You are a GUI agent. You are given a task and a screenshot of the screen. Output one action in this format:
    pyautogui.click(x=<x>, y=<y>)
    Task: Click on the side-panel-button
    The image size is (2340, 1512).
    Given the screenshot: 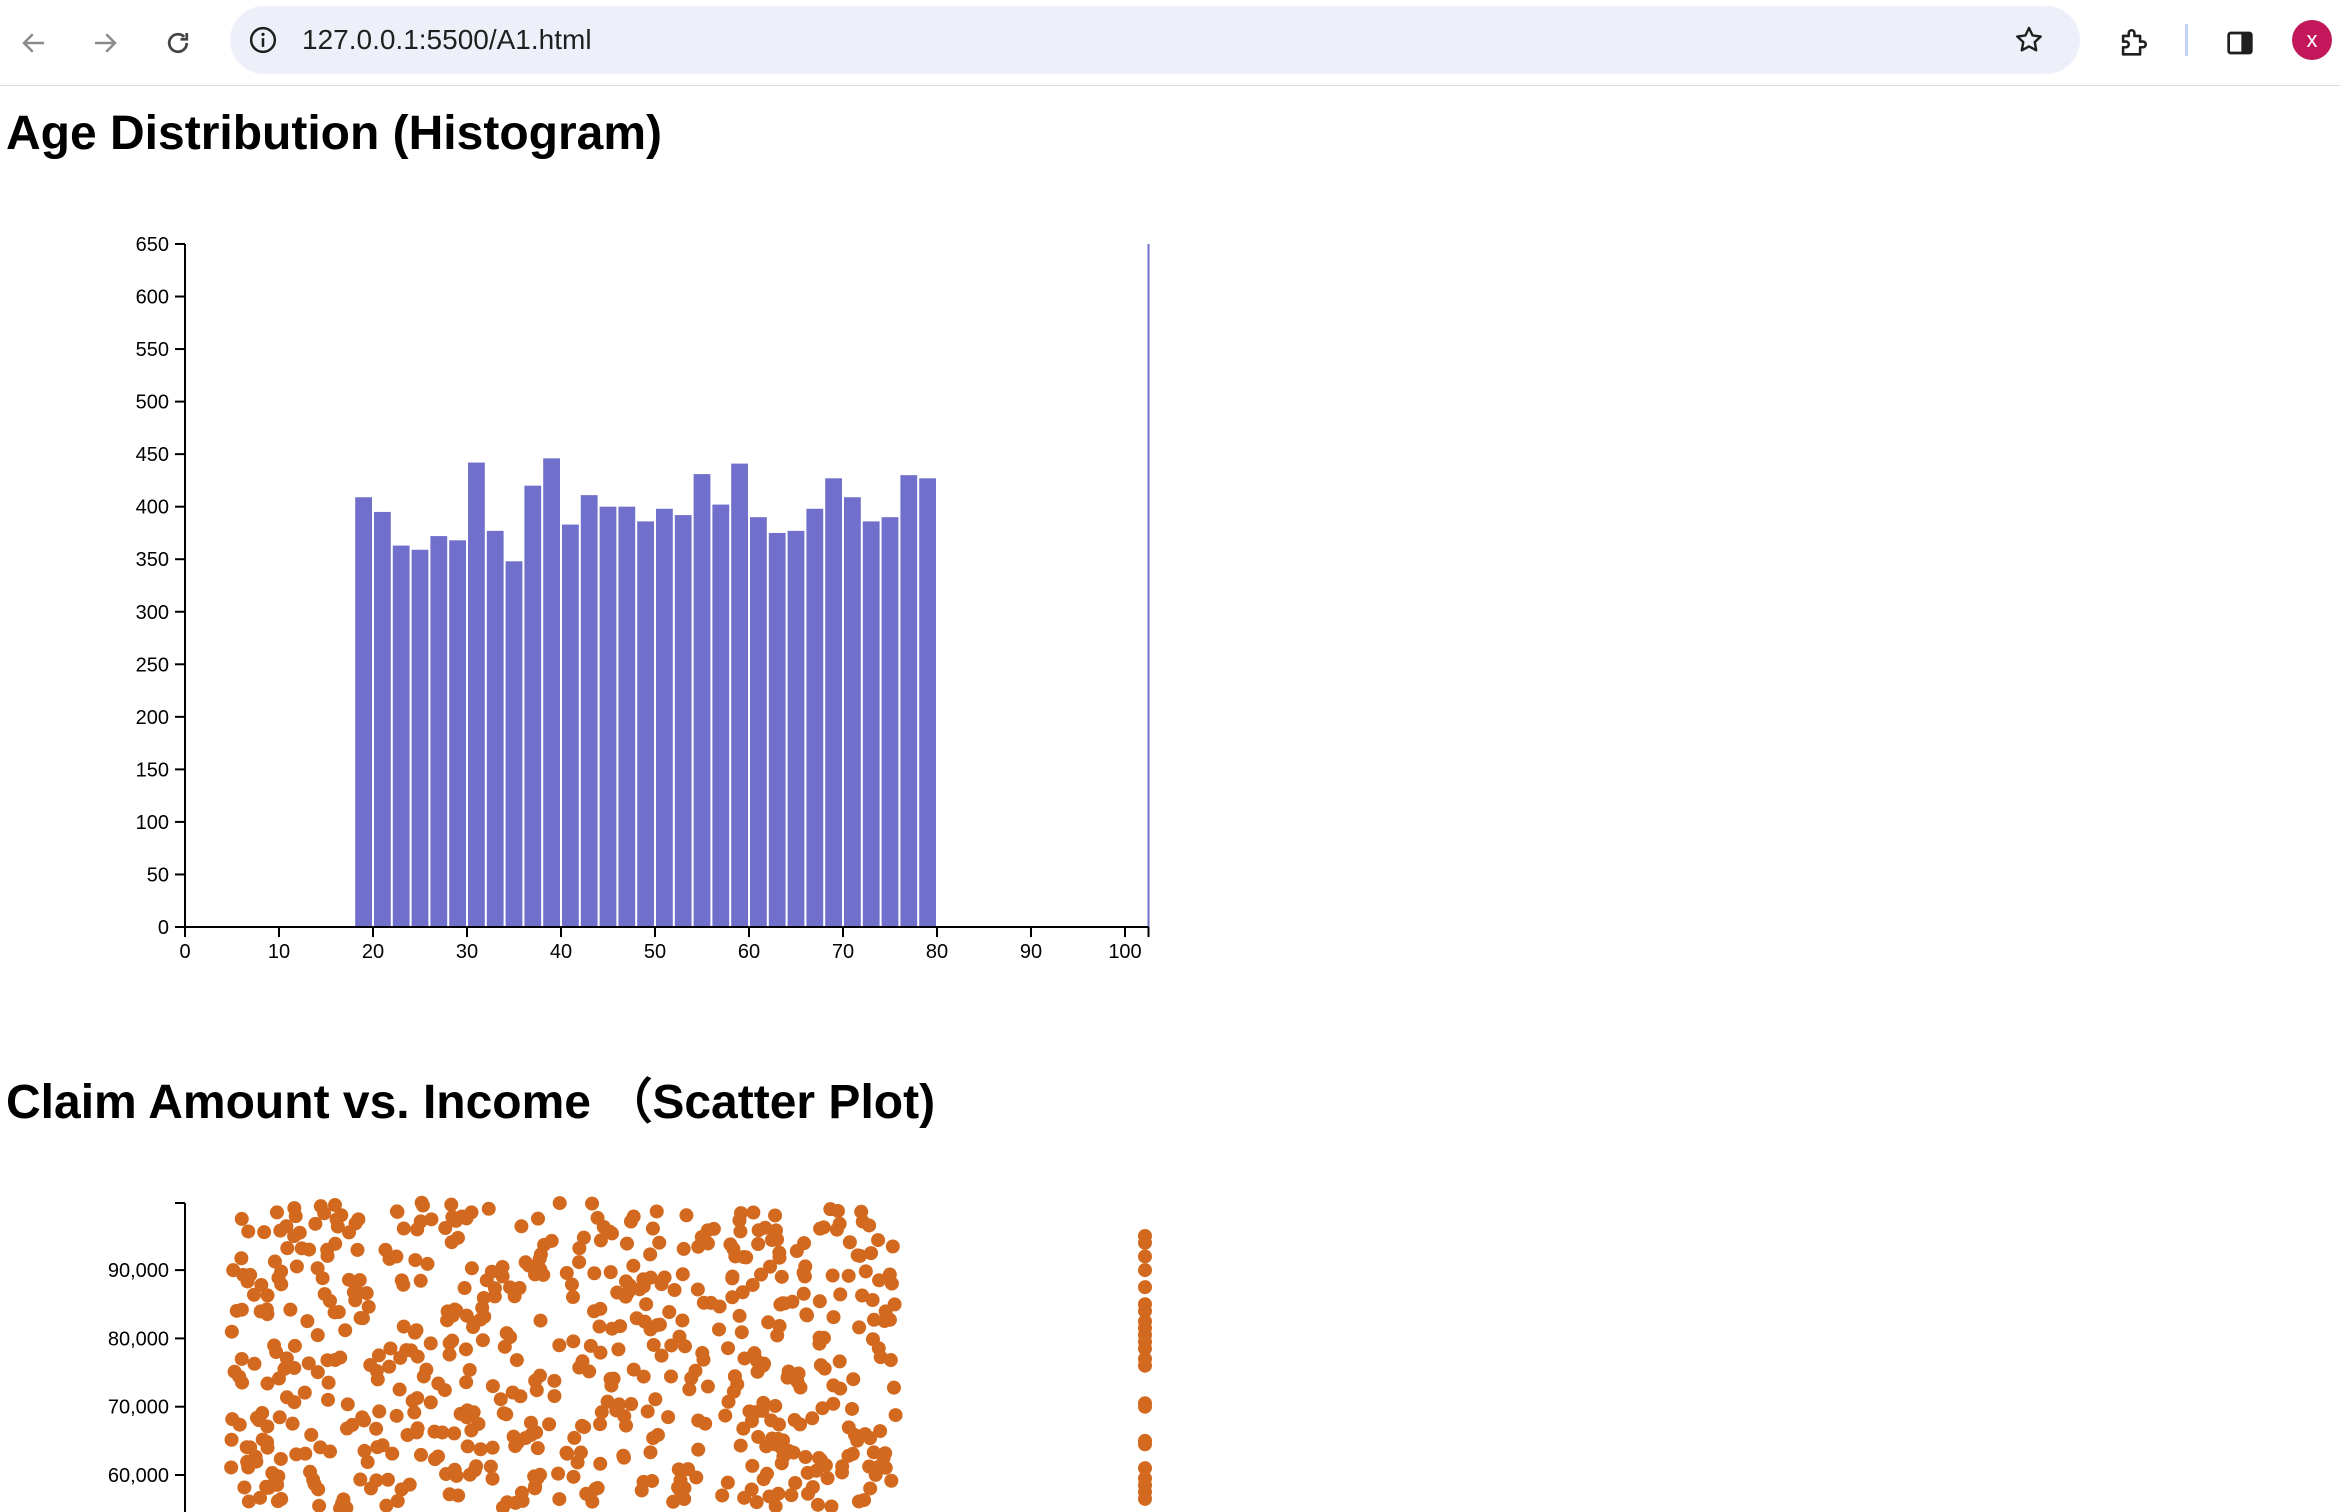 What is the action you would take?
    pyautogui.click(x=2240, y=43)
    